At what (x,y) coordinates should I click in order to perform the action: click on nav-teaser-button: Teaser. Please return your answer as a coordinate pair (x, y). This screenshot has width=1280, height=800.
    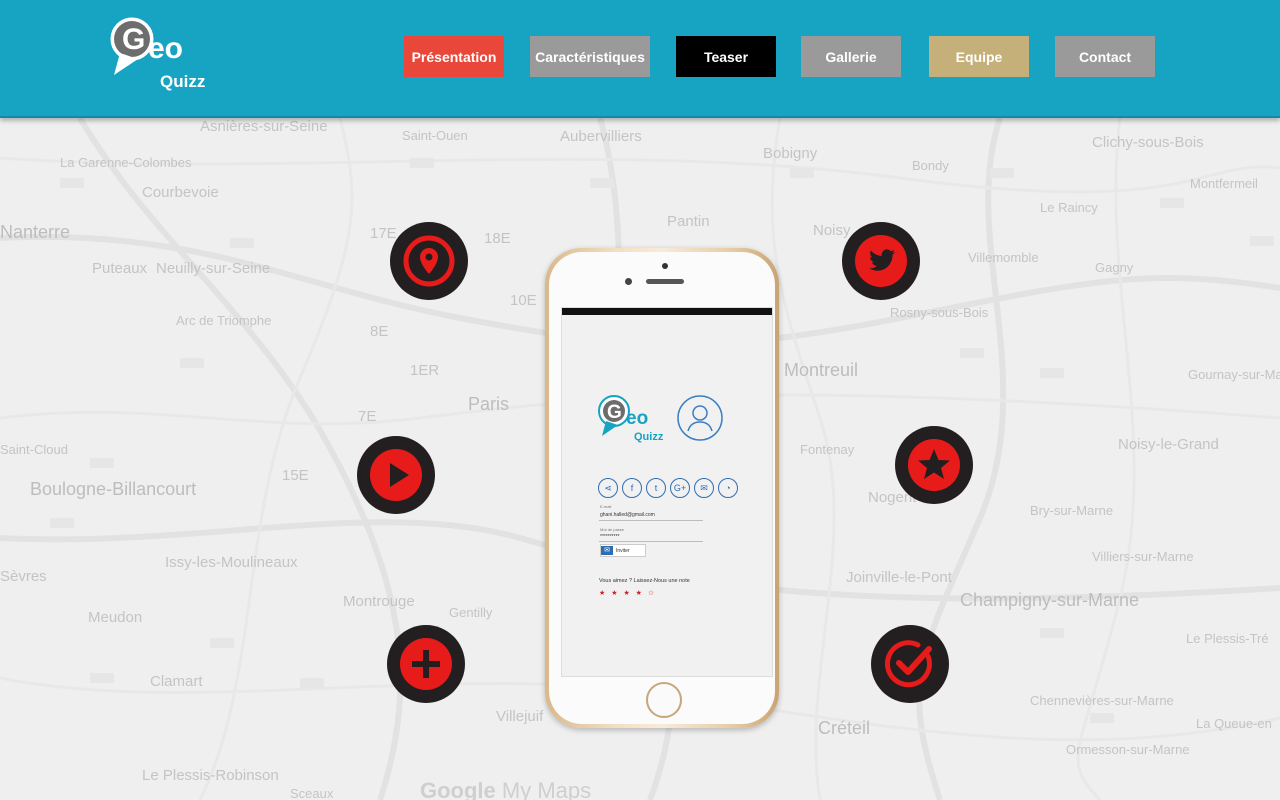
    Looking at the image, I should click on (726, 56).